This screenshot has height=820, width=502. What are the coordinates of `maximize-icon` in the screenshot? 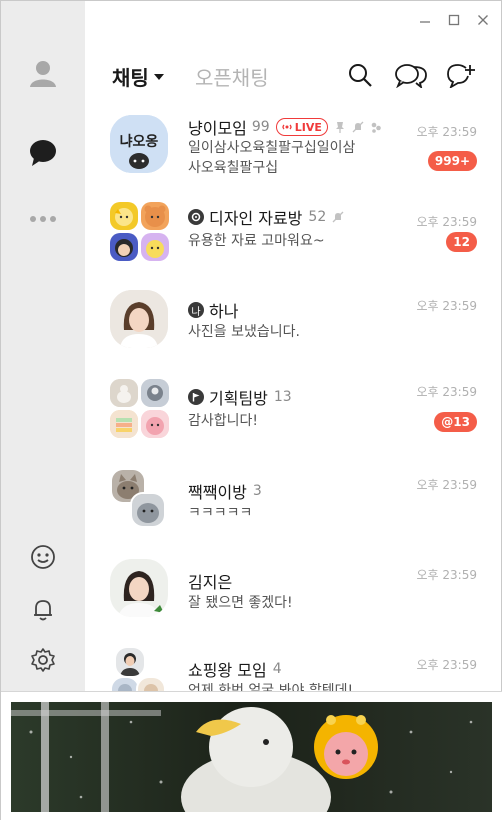 It's located at (454, 20).